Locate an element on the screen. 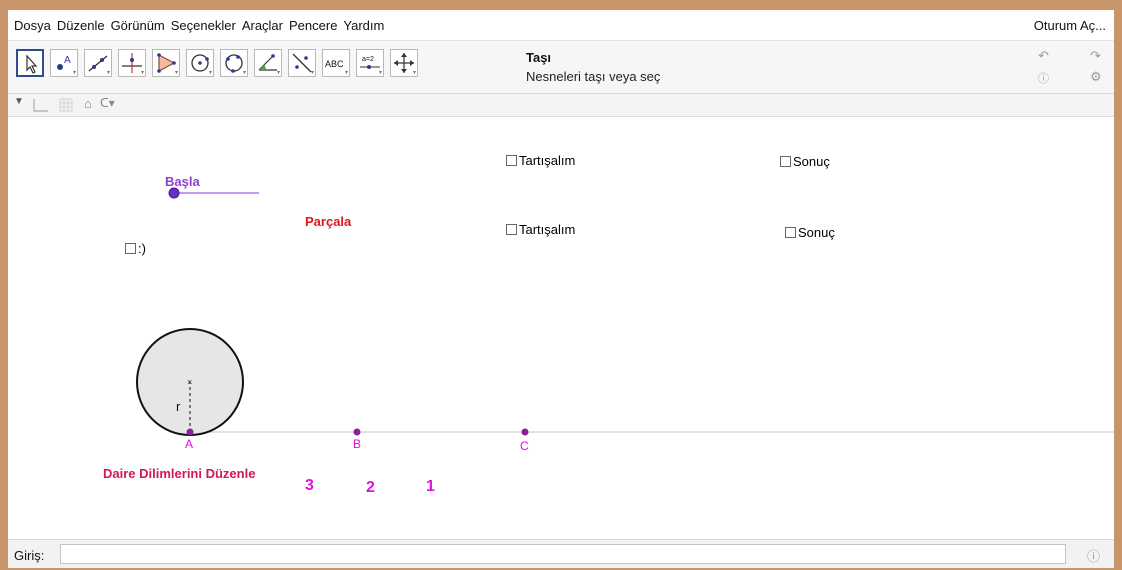 The width and height of the screenshot is (1122, 570). checkbox-smiley: :) is located at coordinates (135, 248).